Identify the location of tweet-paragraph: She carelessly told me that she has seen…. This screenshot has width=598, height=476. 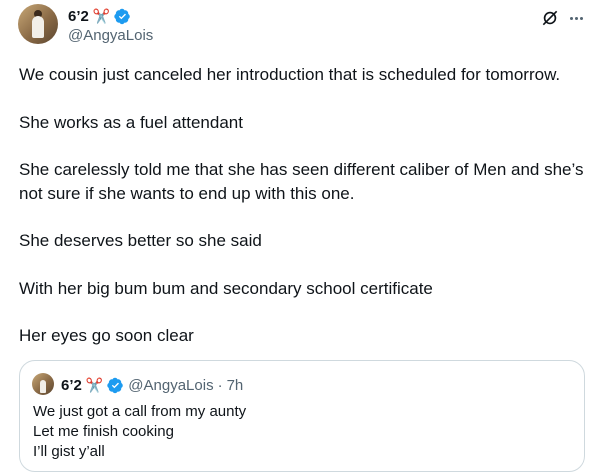
(301, 181).